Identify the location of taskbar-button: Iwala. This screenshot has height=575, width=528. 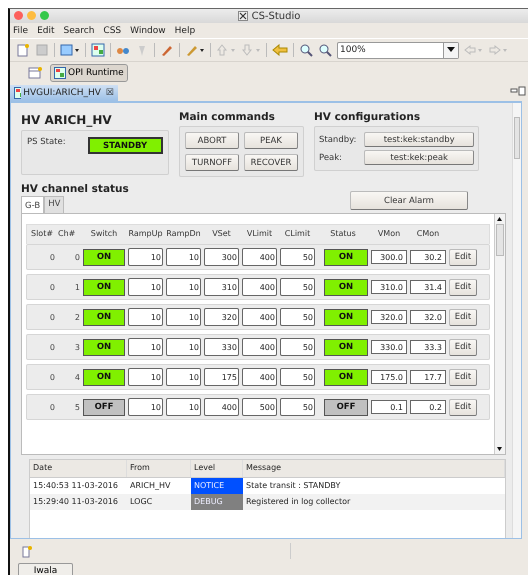
(45, 569).